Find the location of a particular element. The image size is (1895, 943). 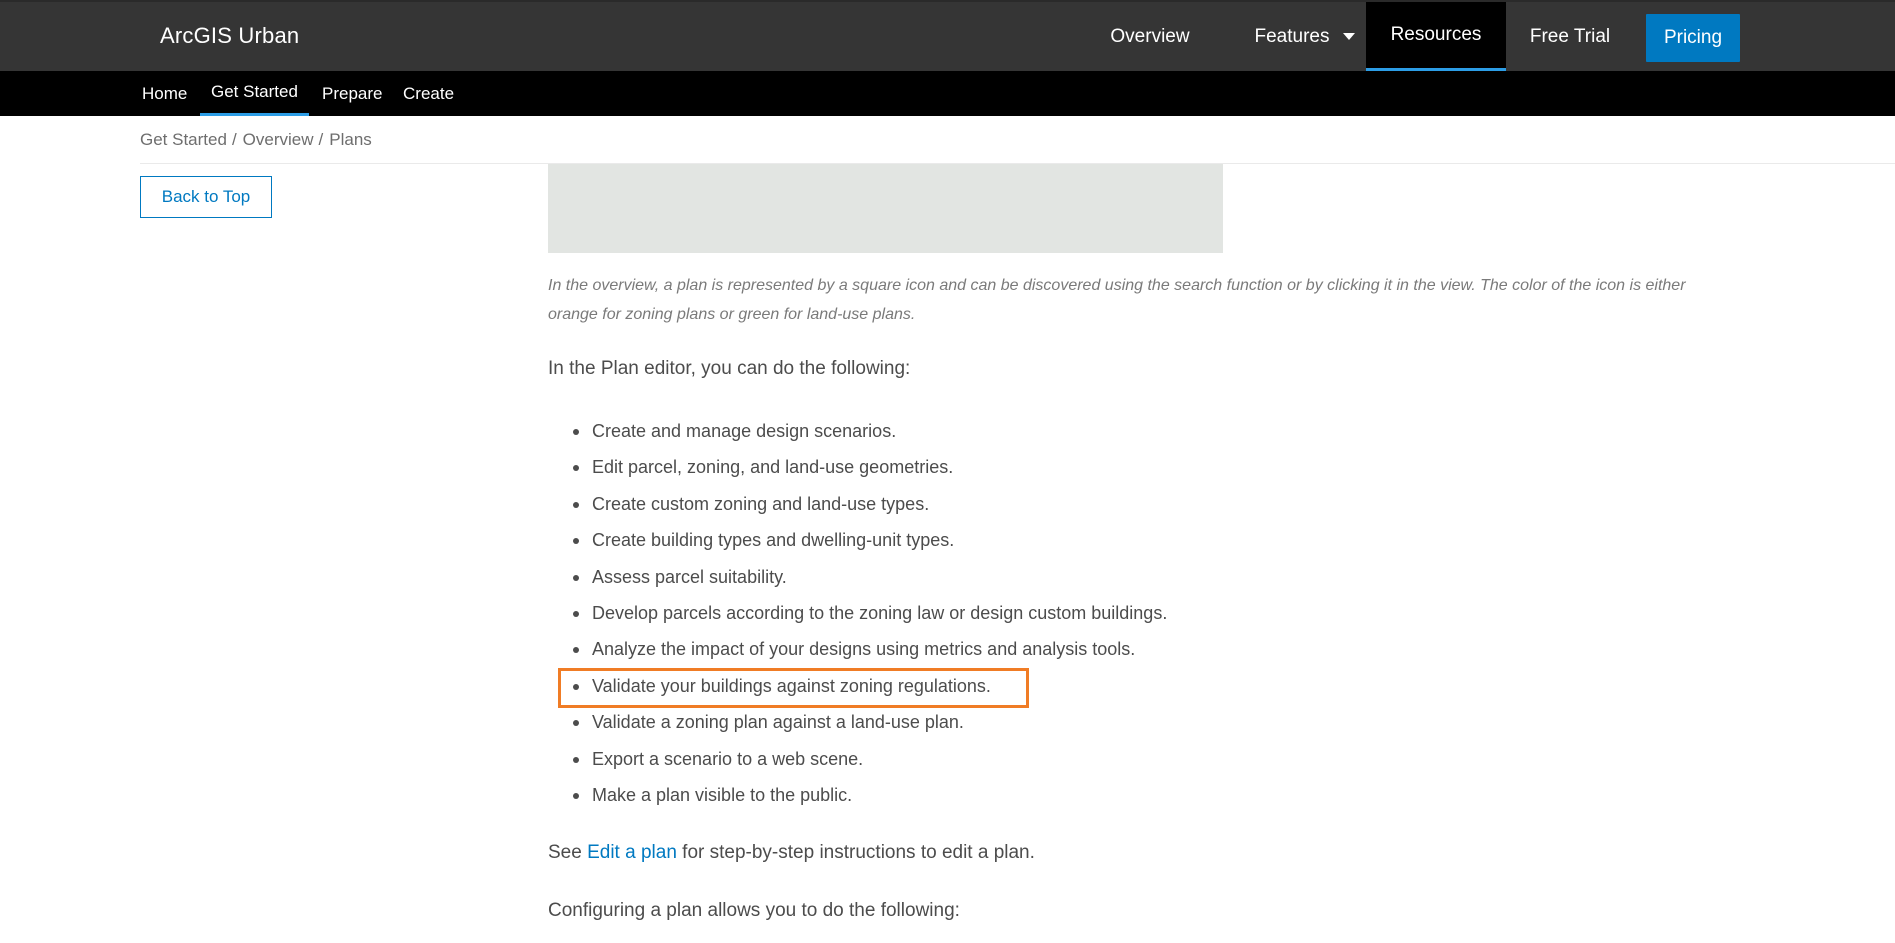

nav-features: Features is located at coordinates (1305, 36).